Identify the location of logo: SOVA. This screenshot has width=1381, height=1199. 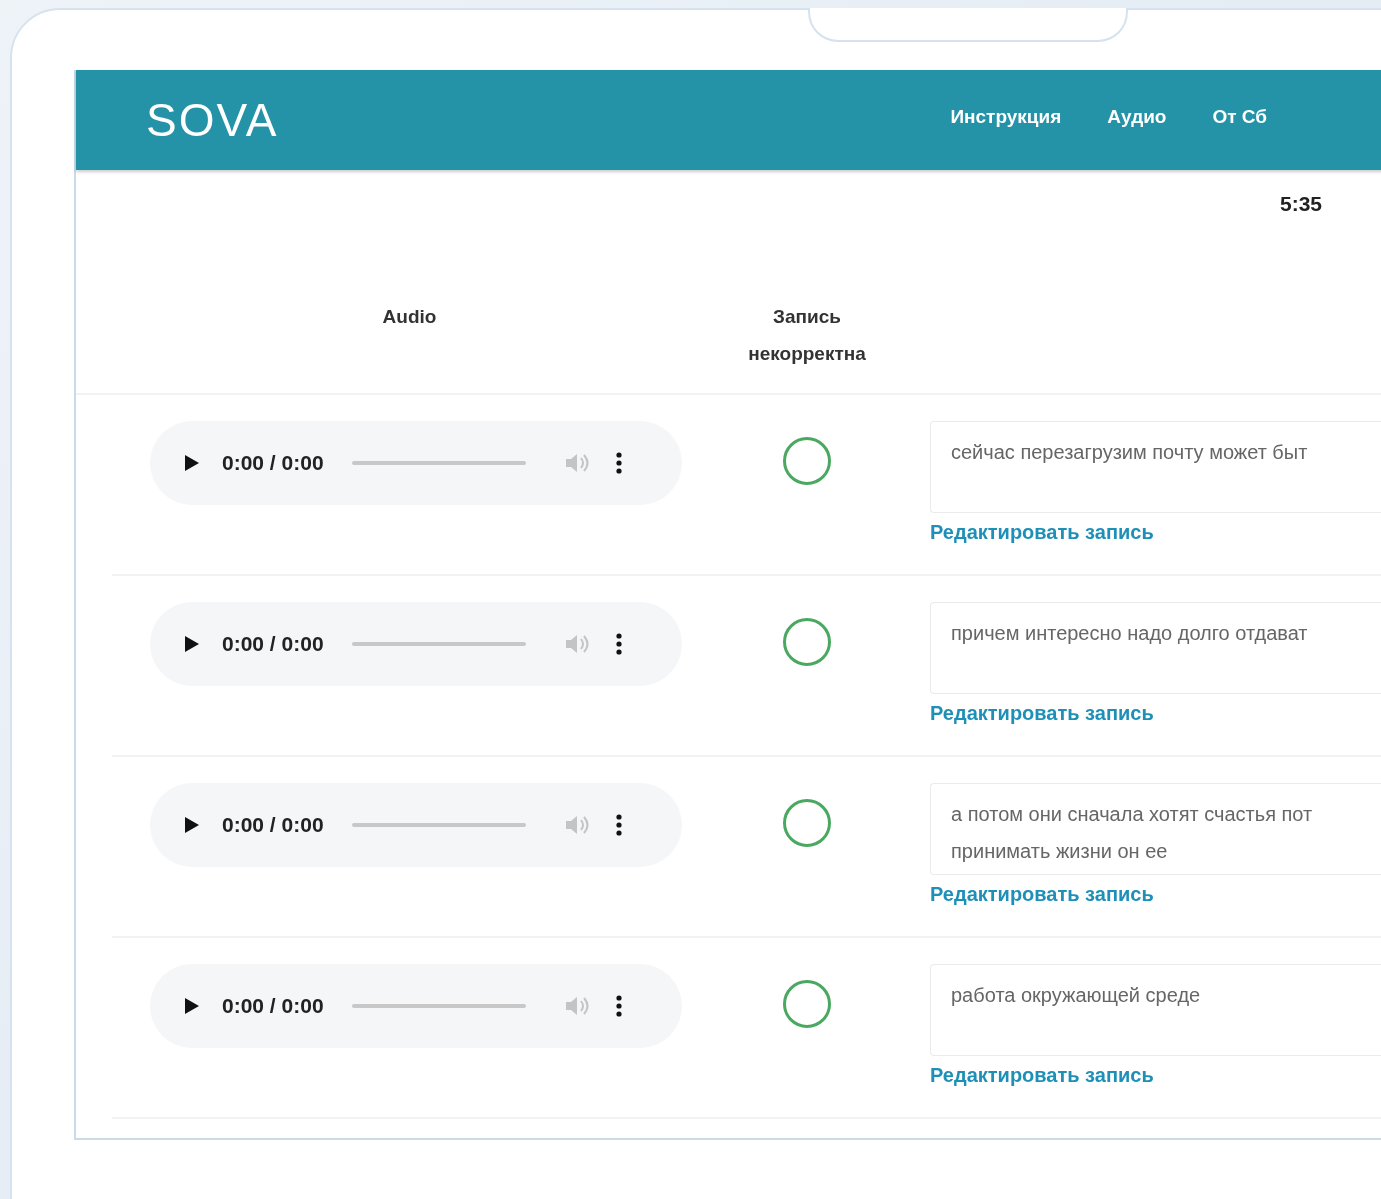
(212, 120).